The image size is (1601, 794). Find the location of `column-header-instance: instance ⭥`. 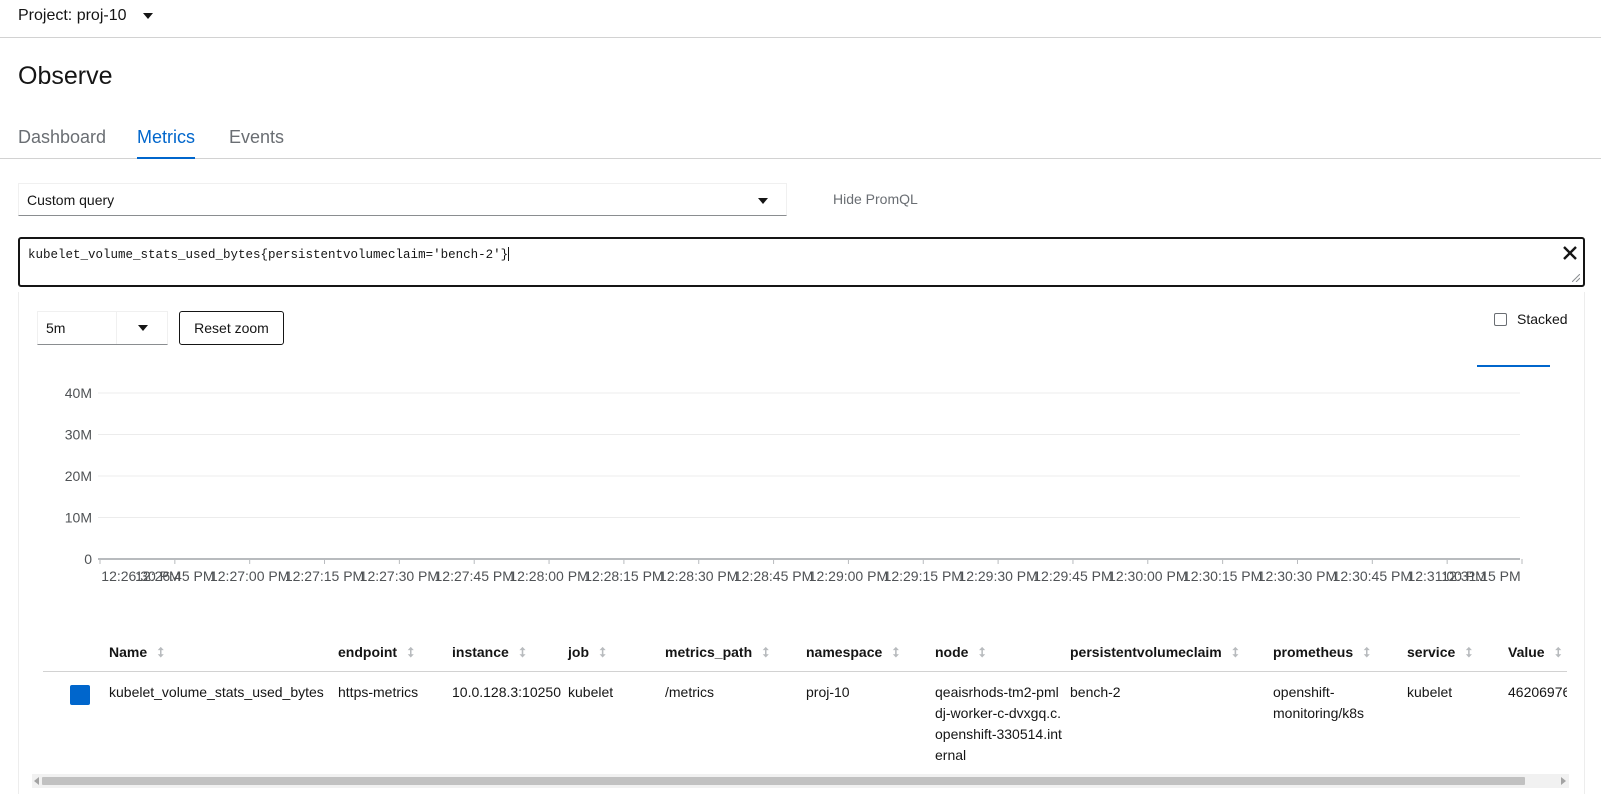

column-header-instance: instance ⭥ is located at coordinates (510, 653).